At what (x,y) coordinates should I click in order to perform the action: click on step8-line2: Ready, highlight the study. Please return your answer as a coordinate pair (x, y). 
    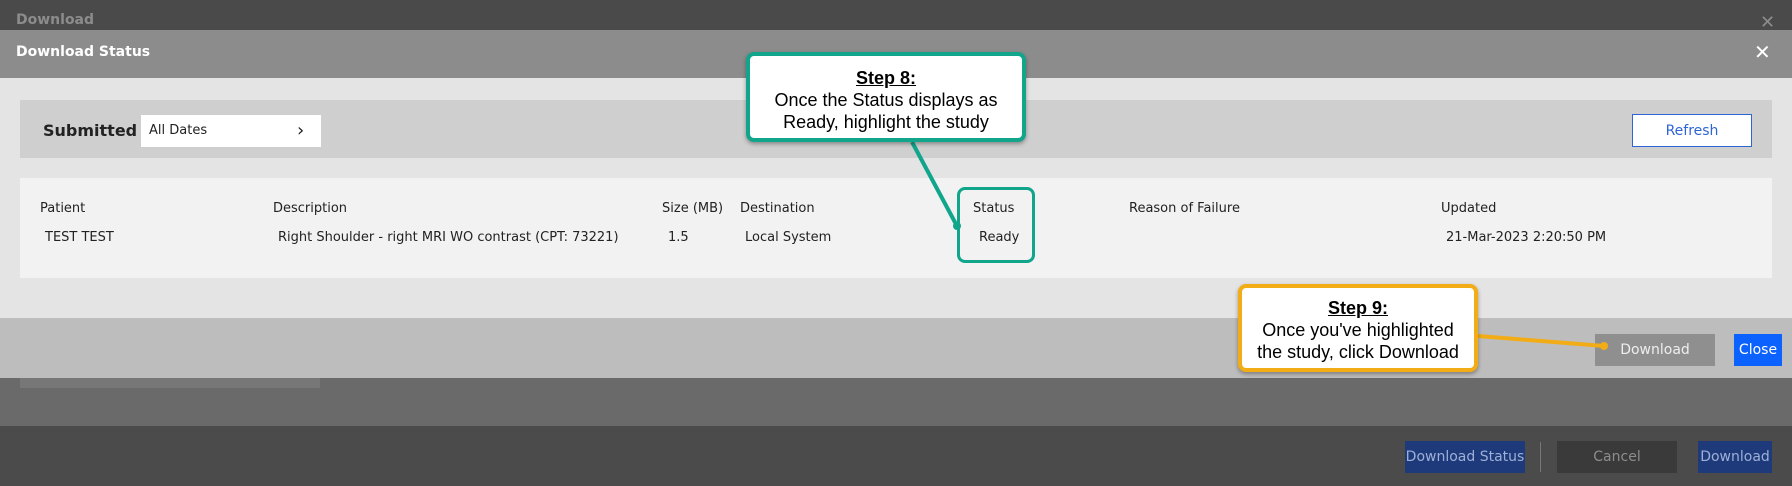
    Looking at the image, I should click on (886, 122).